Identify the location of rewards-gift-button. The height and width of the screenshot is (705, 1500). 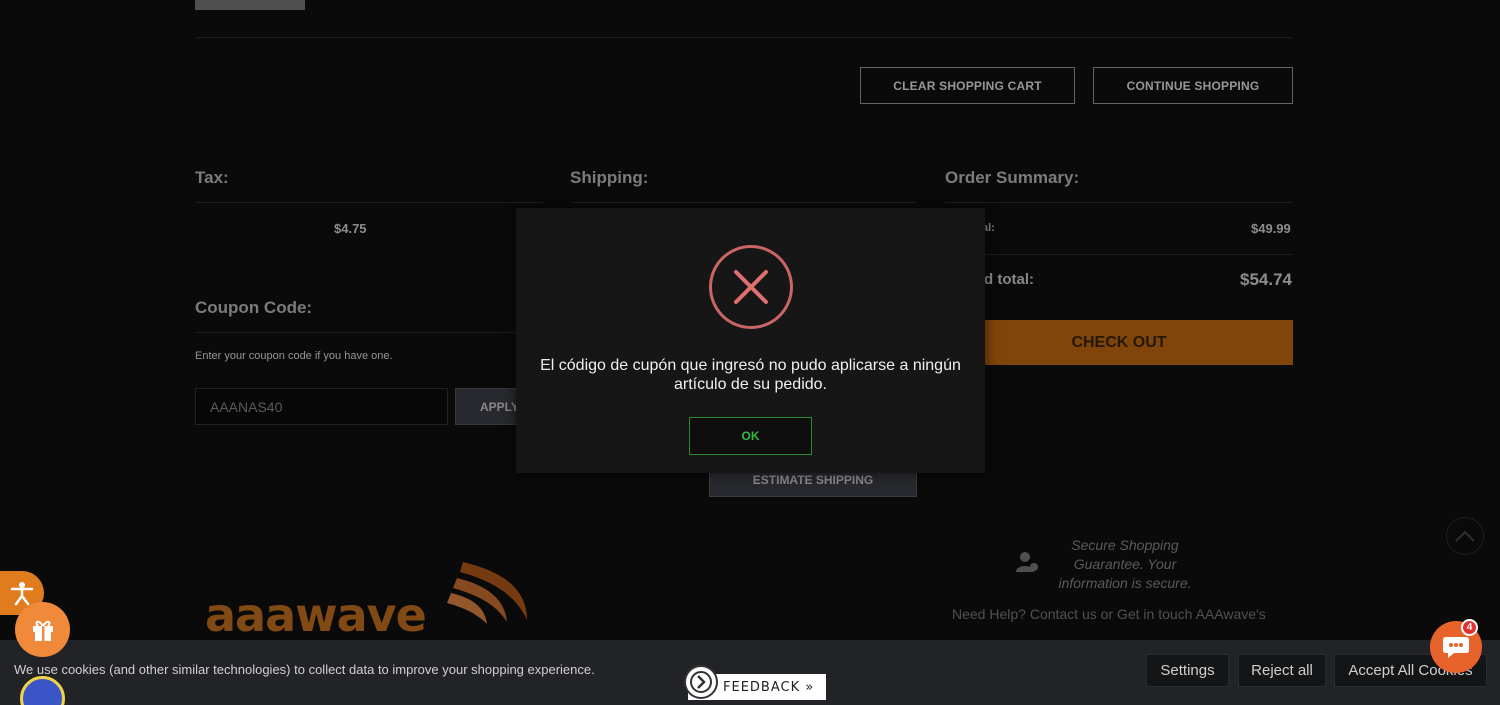
(42, 629).